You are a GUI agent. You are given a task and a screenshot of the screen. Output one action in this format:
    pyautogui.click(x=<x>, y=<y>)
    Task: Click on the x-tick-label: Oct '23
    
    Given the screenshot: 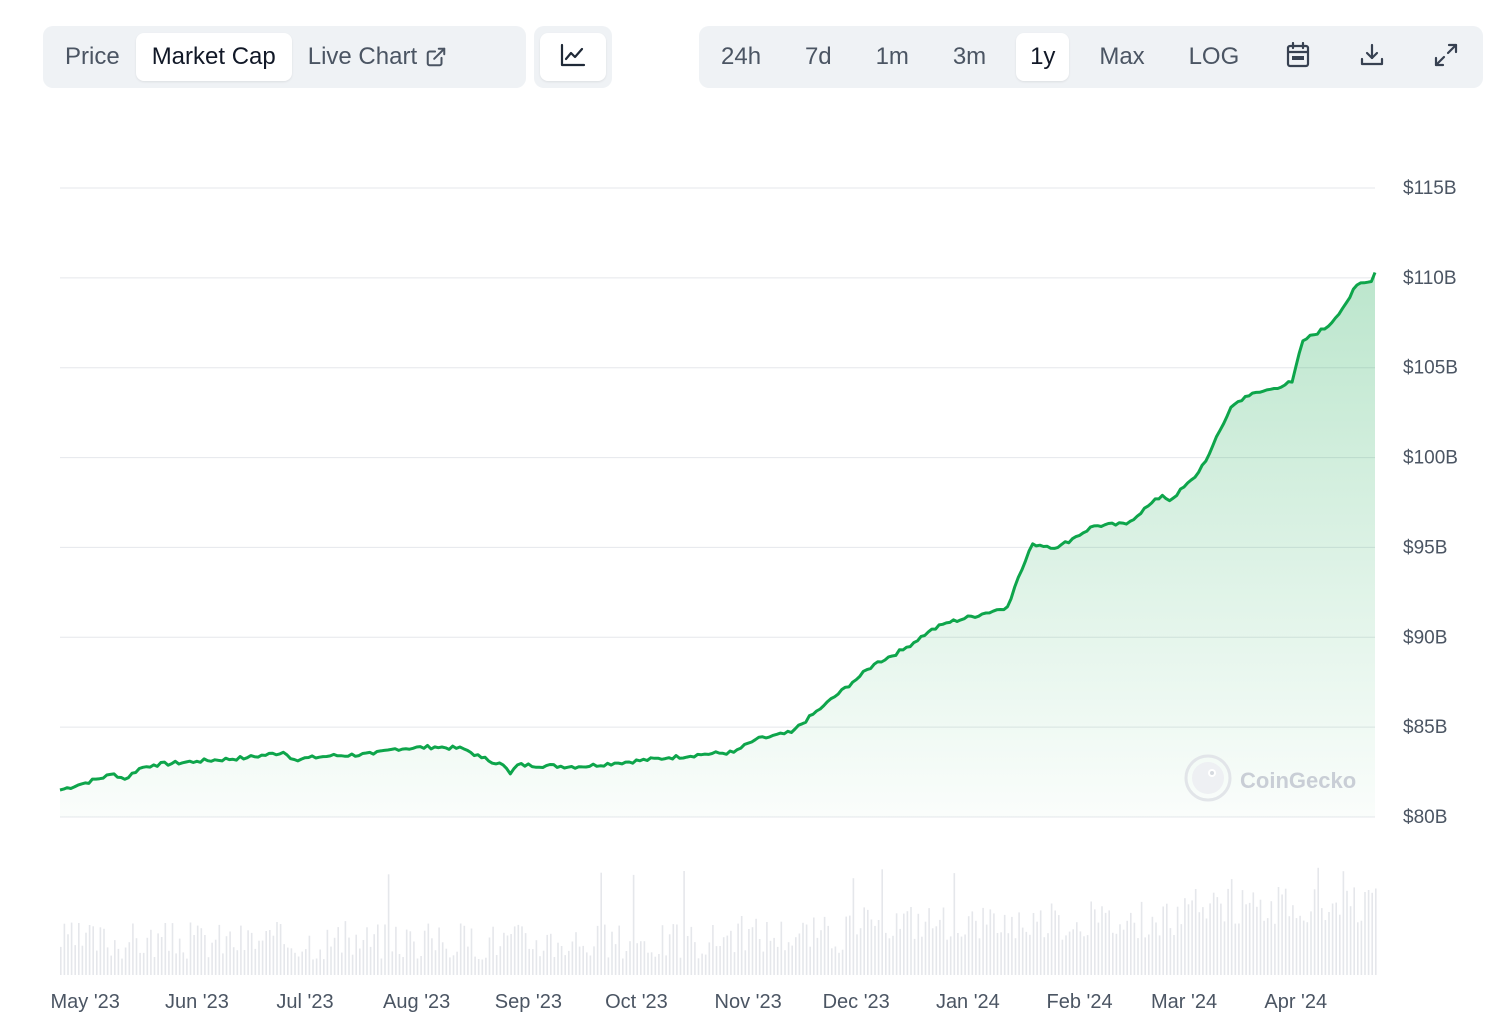 What is the action you would take?
    pyautogui.click(x=636, y=1002)
    